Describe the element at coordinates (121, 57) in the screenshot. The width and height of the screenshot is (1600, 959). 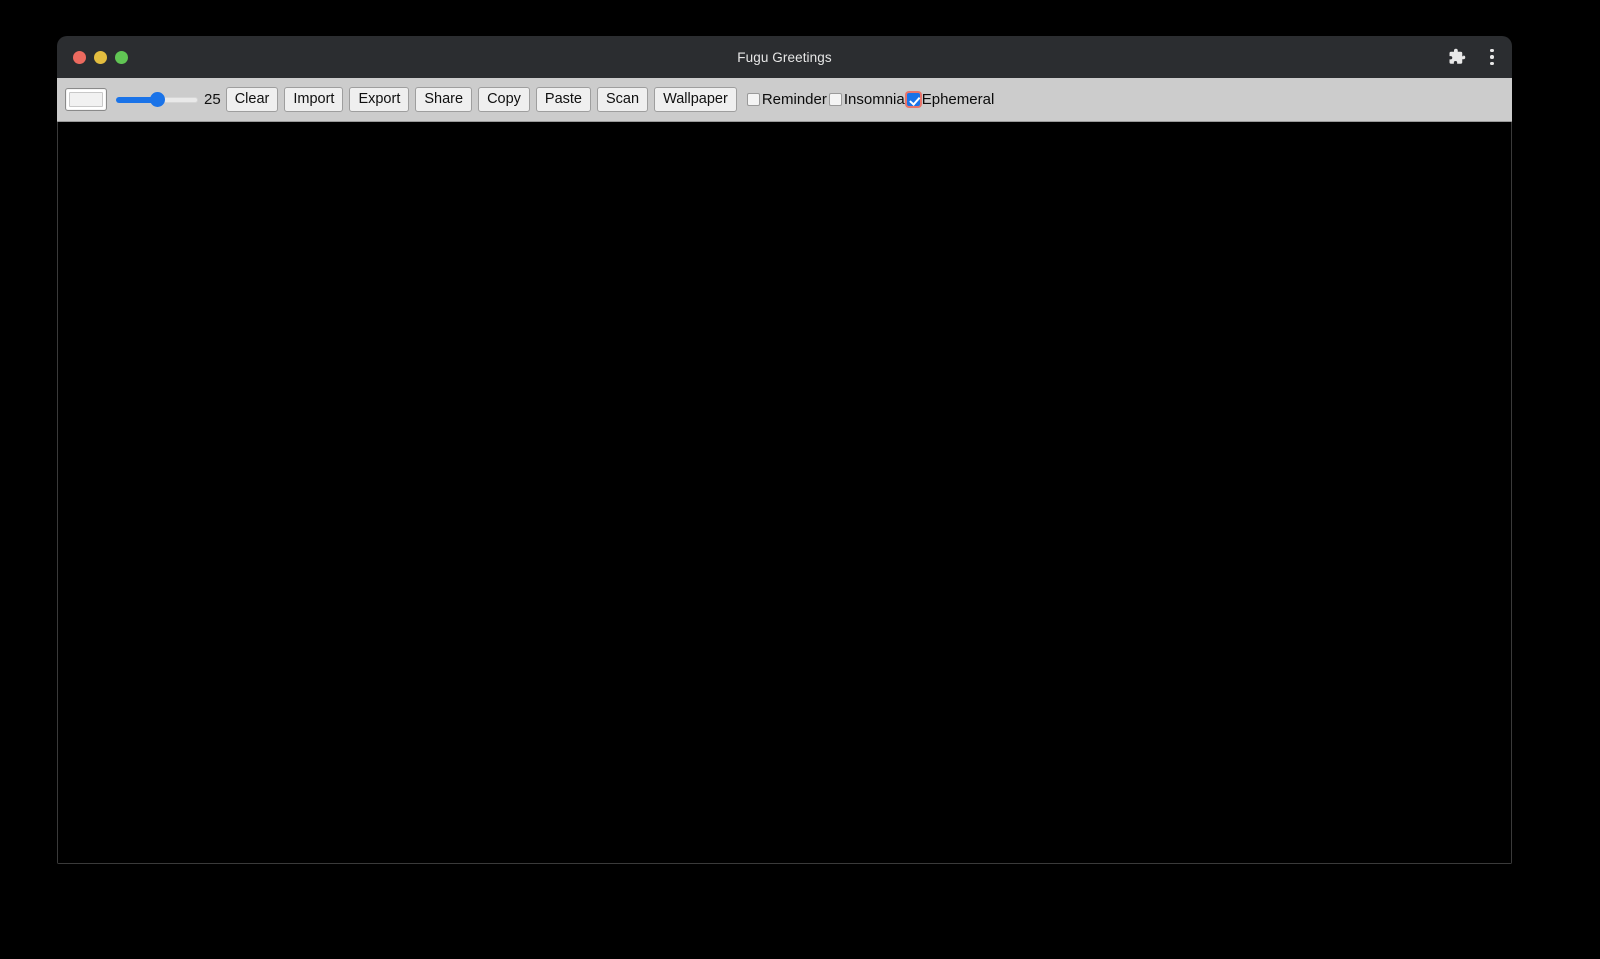
I see `maximize-window-icon` at that location.